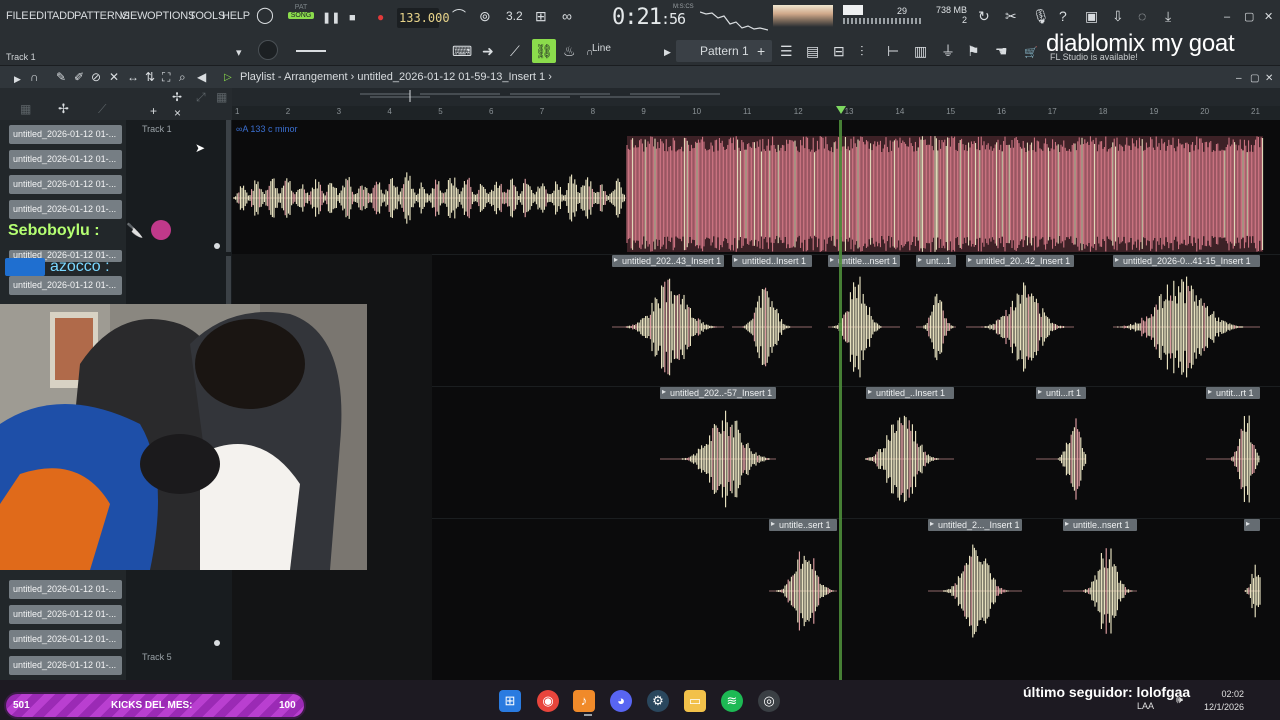  I want to click on menu-add: ADD, so click(63, 16).